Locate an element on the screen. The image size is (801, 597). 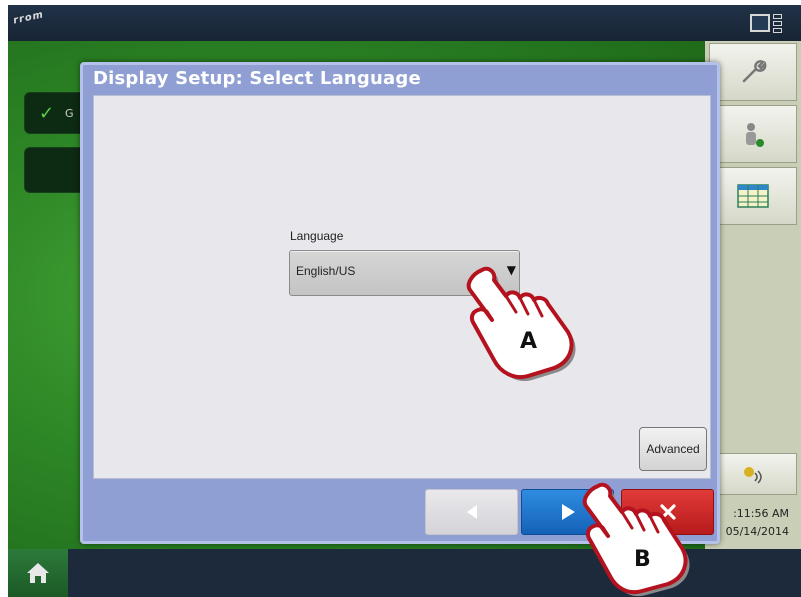
advanced-button: Advanced is located at coordinates (673, 449).